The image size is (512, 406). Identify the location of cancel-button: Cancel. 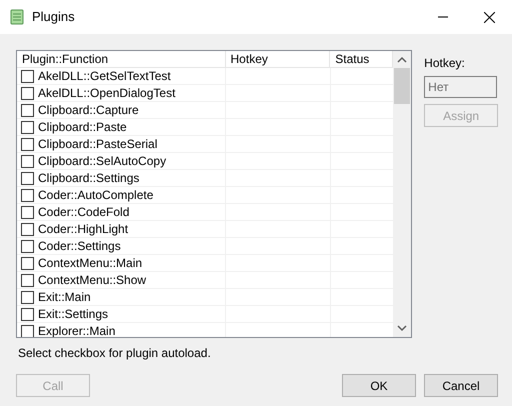
(461, 385).